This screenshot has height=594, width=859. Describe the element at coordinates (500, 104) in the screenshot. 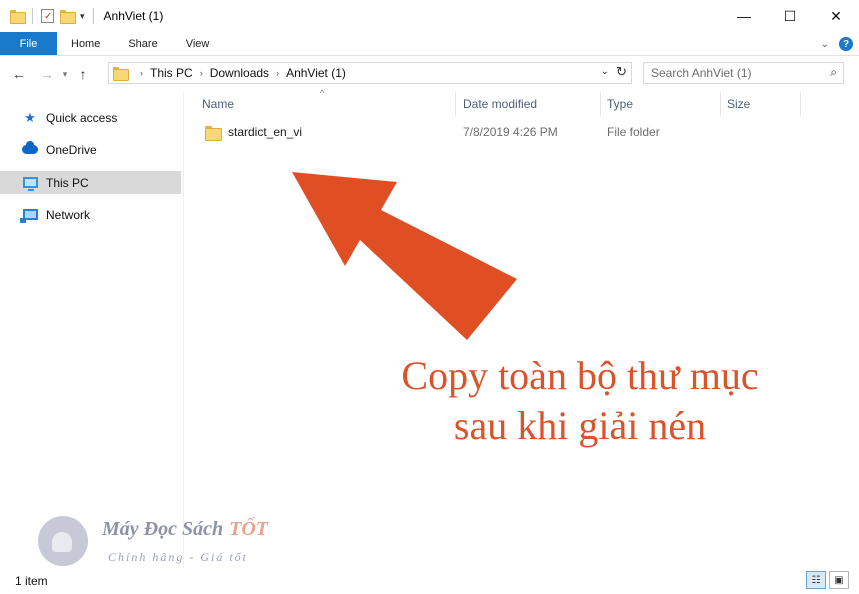

I see `column-header-date-modified: Date modified` at that location.